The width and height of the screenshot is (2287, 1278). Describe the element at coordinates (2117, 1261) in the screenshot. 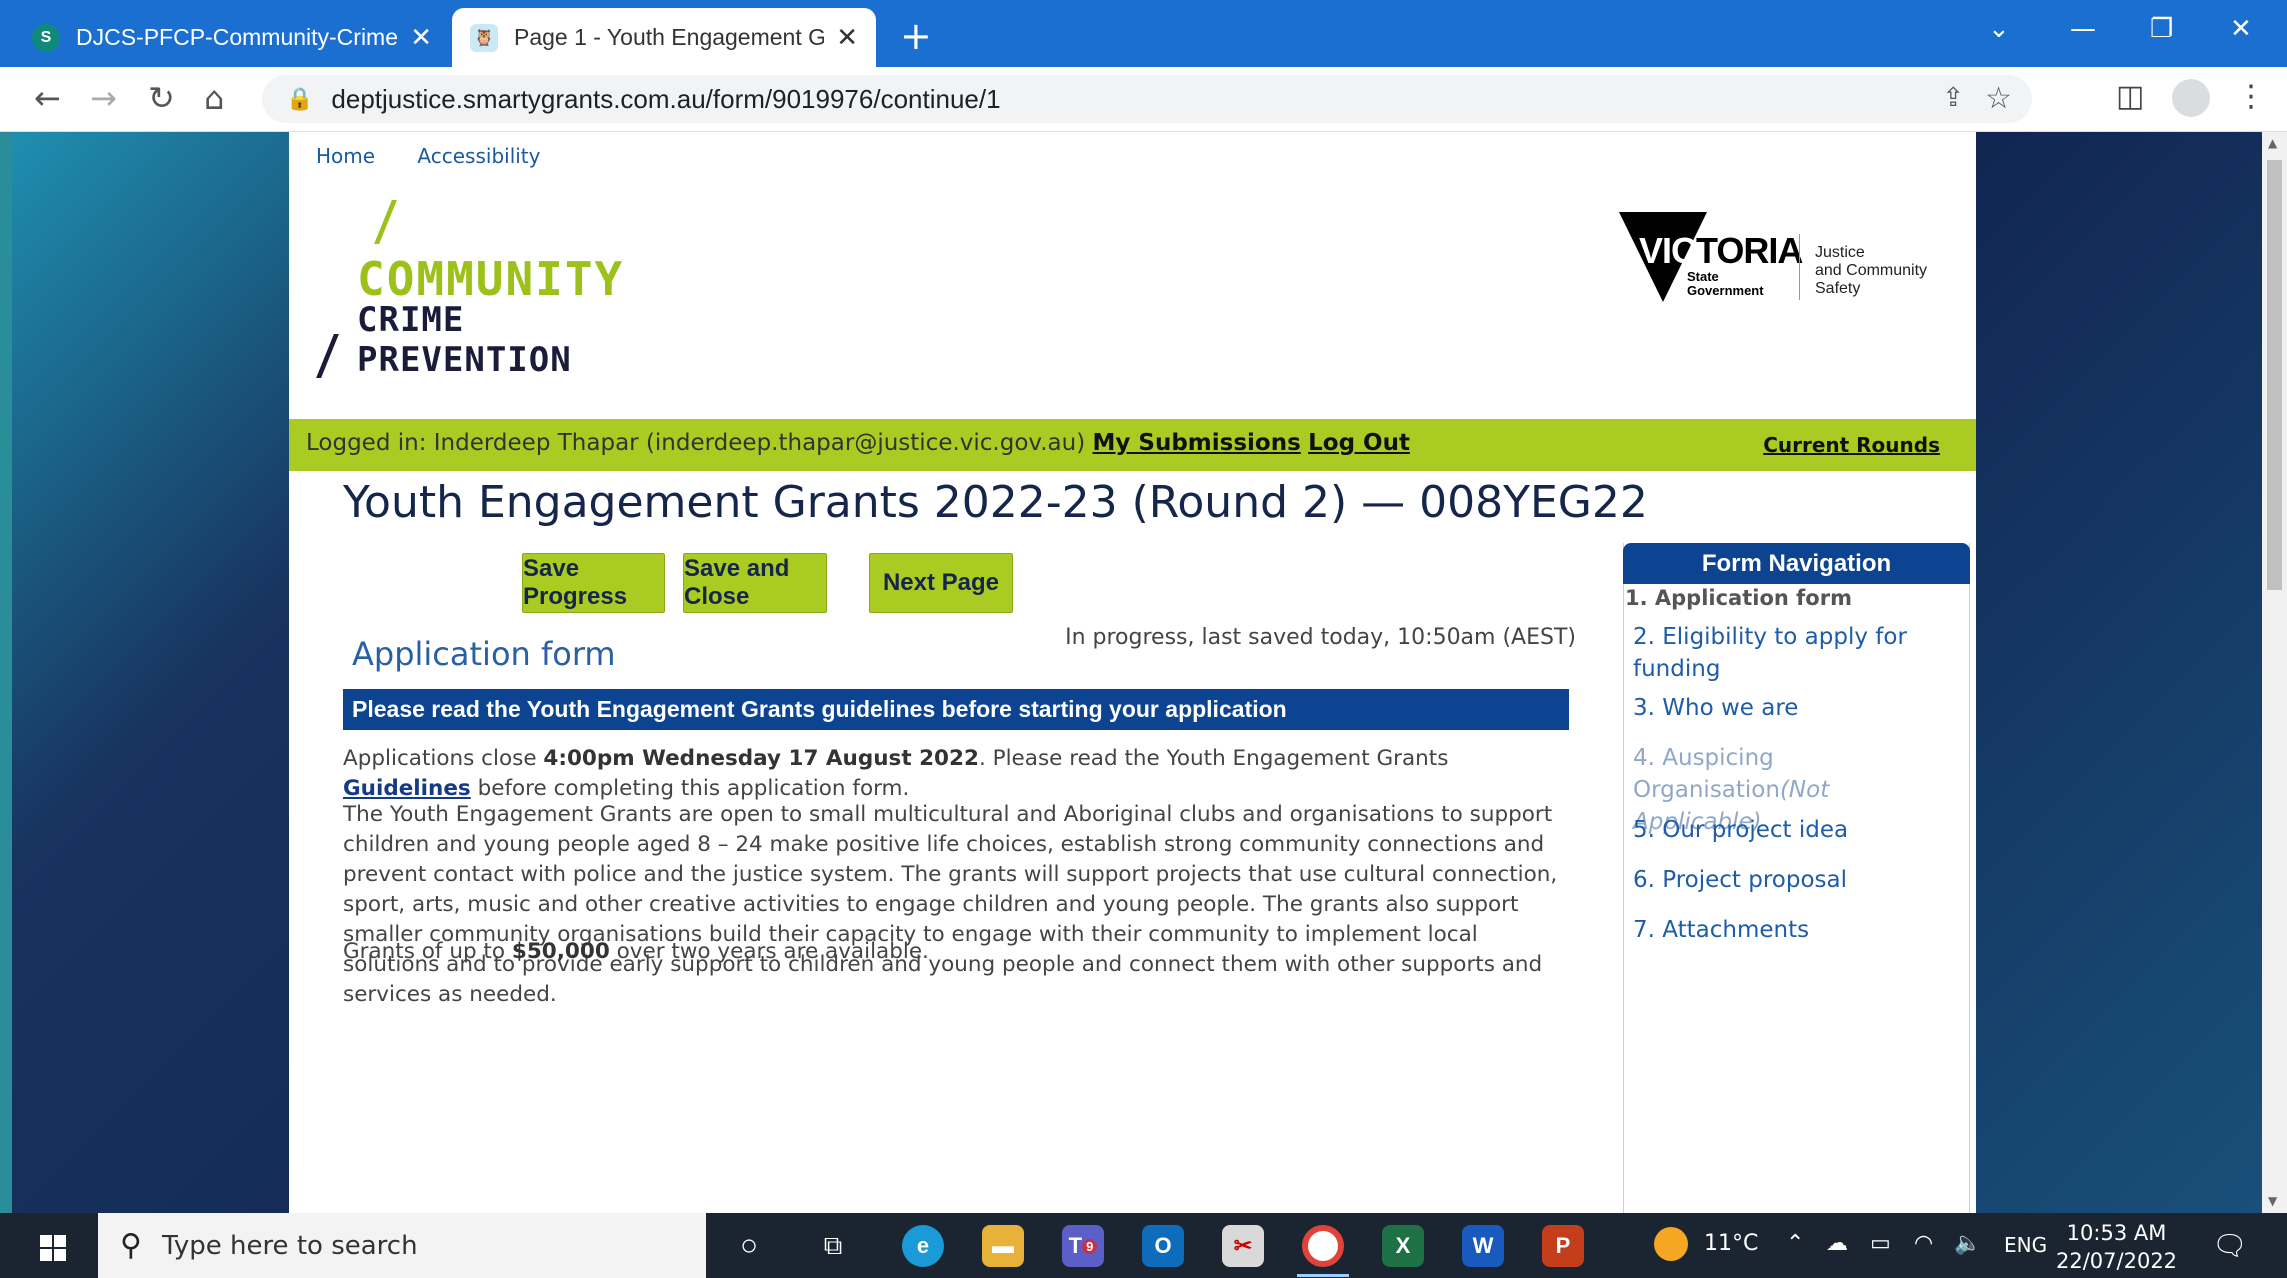

I see `clock-date: 22/07/2022` at that location.